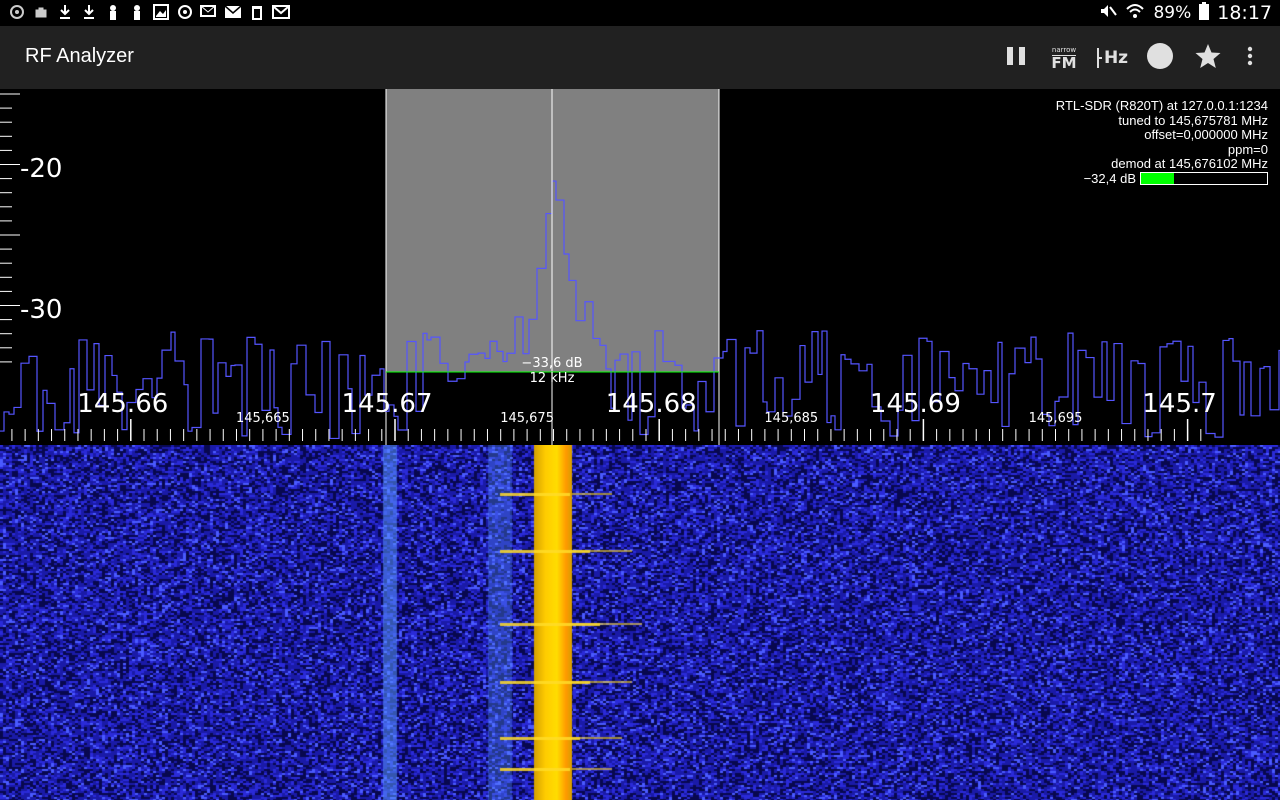 This screenshot has height=800, width=1280. What do you see at coordinates (161, 12) in the screenshot?
I see `image-notification-icon` at bounding box center [161, 12].